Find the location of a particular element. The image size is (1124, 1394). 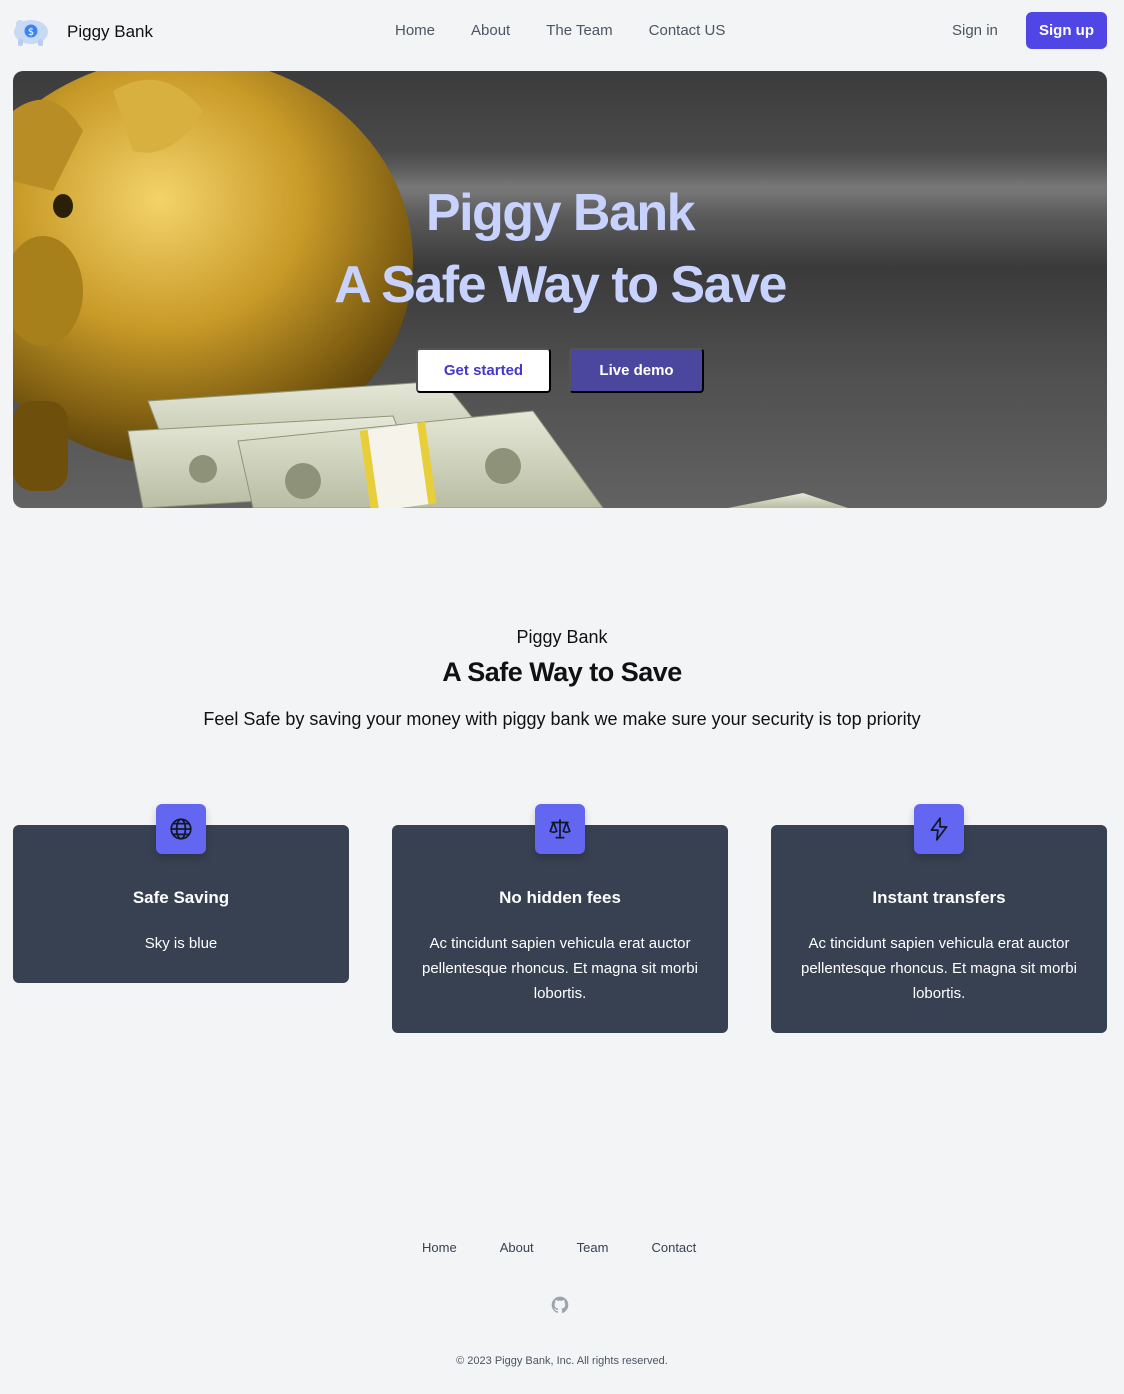

footer-link-team: Team is located at coordinates (593, 1247).